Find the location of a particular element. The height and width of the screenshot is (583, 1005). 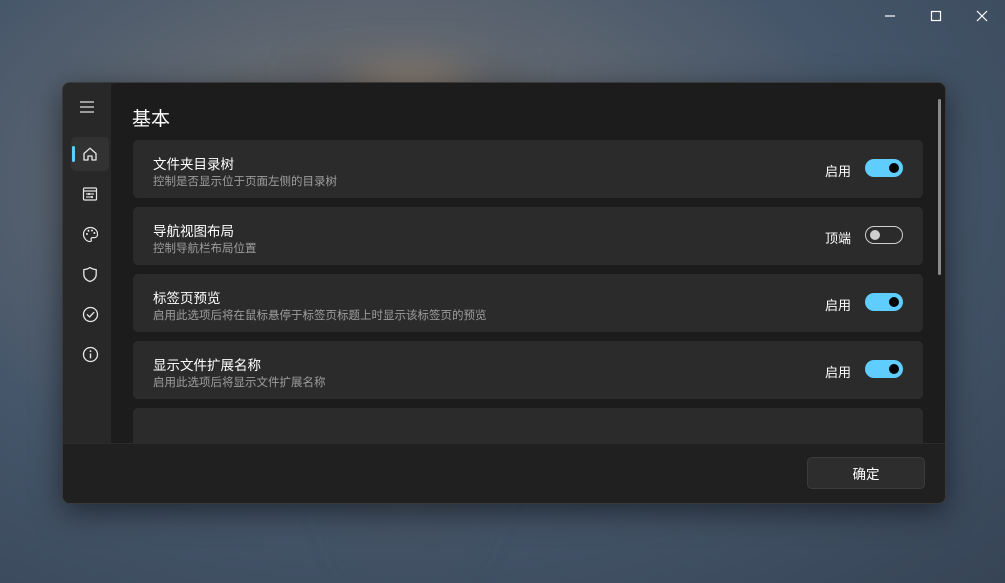

nav-layout-toggle is located at coordinates (884, 235).